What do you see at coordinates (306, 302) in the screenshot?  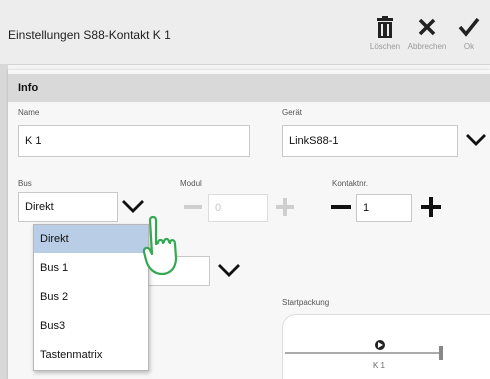 I see `startpackung-label: Startpackung` at bounding box center [306, 302].